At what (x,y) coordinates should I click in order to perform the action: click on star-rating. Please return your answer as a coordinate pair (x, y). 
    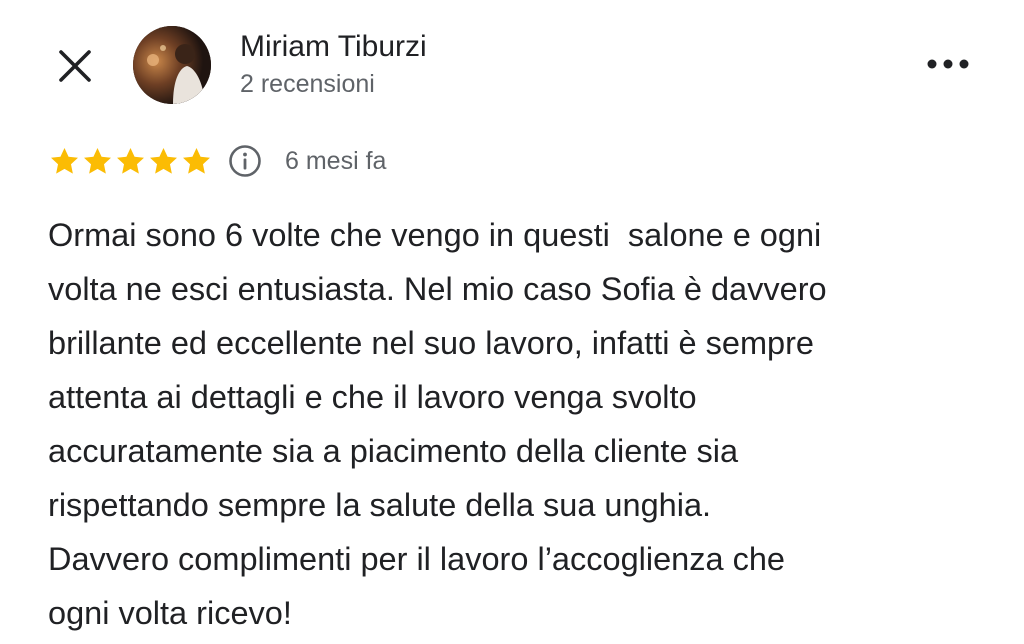
    Looking at the image, I should click on (130, 161).